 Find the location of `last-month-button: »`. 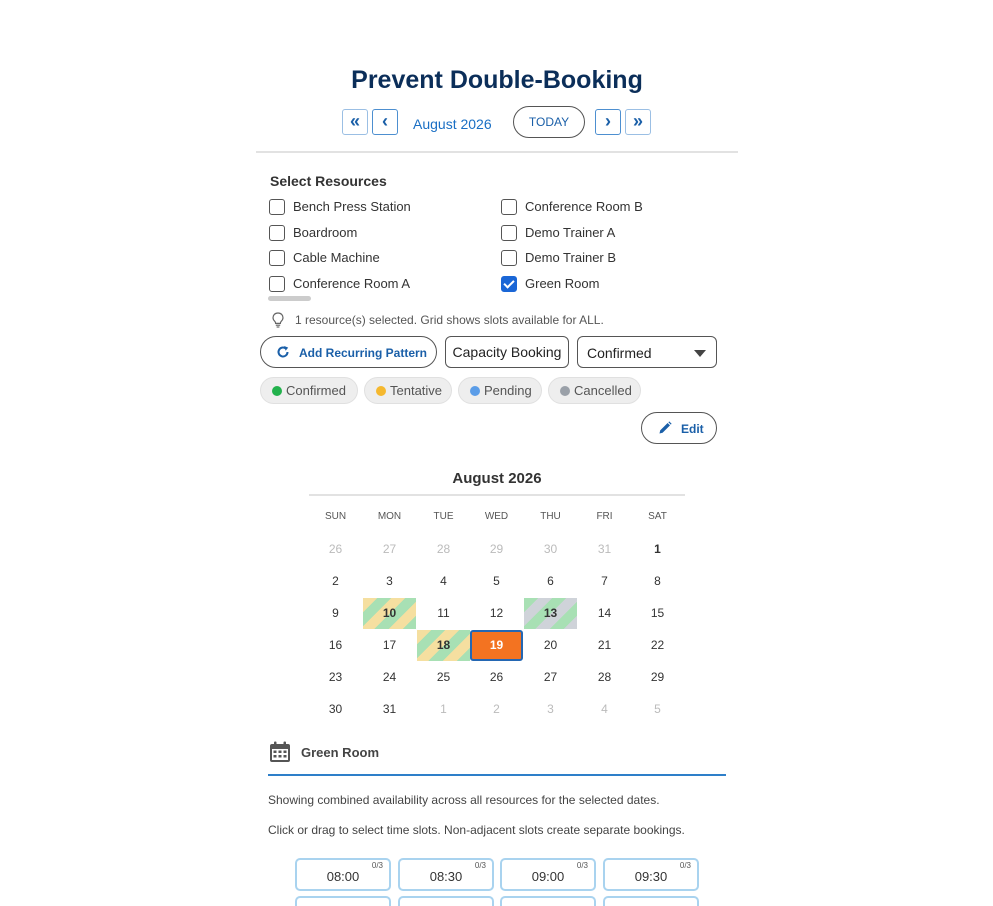

last-month-button: » is located at coordinates (638, 122).